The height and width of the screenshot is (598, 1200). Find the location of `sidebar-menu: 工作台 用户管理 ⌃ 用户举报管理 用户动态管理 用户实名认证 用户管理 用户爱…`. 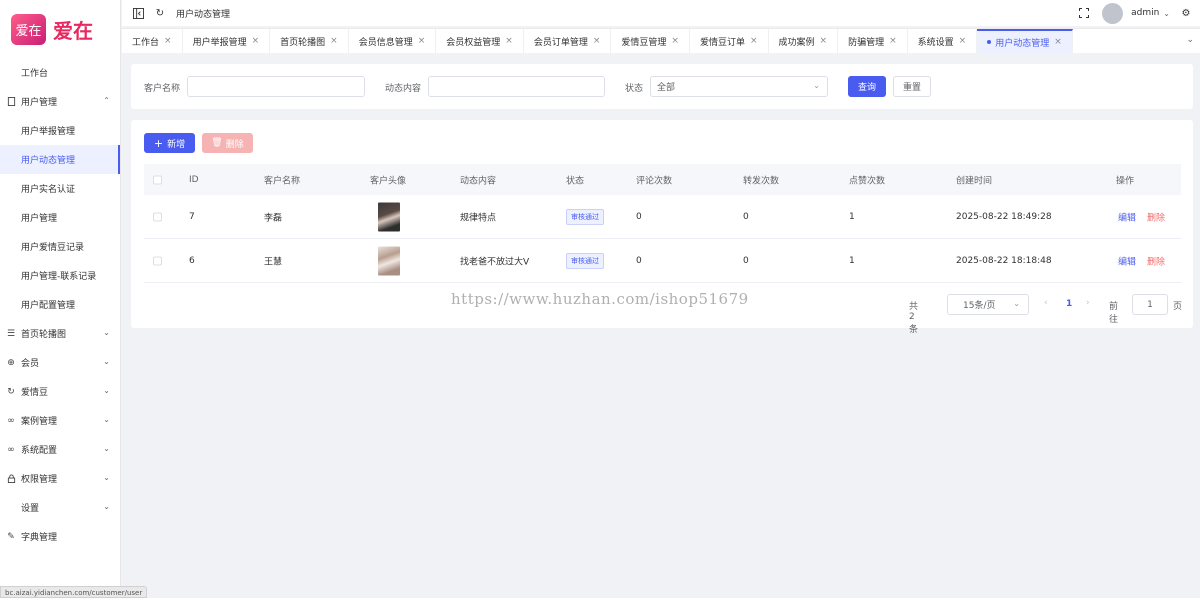

sidebar-menu: 工作台 用户管理 ⌃ 用户举报管理 用户动态管理 用户实名认证 用户管理 用户爱… is located at coordinates (60, 304).